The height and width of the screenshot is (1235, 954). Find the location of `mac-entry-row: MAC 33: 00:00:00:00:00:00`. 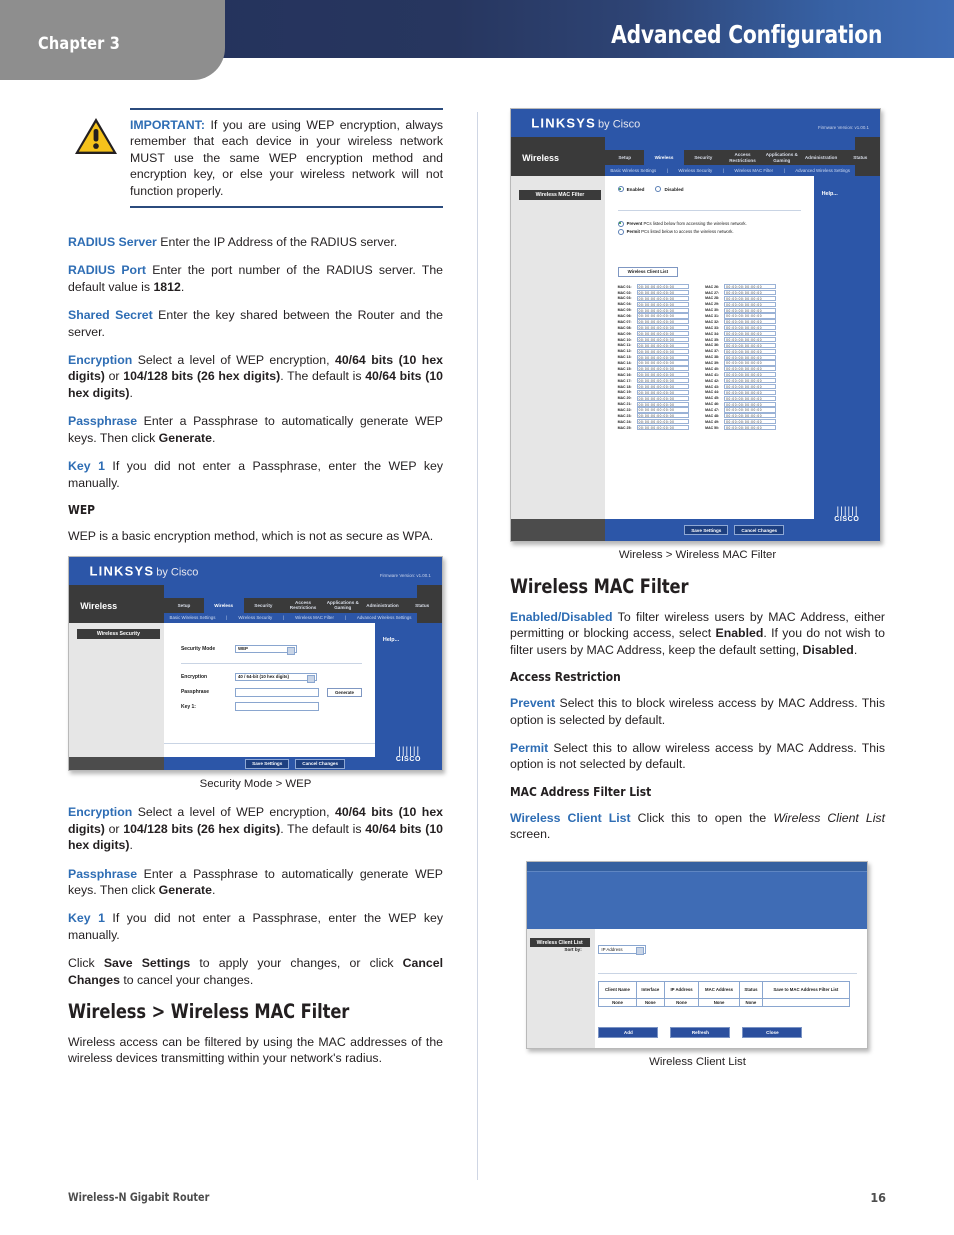

mac-entry-row: MAC 33: 00:00:00:00:00:00 is located at coordinates (741, 328).